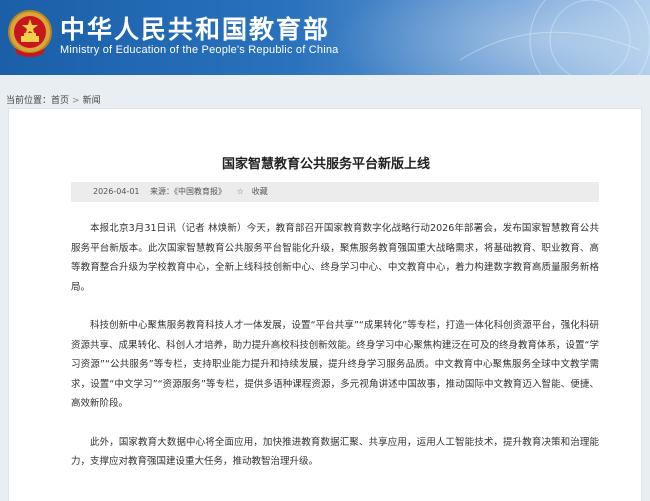 The image size is (650, 501). I want to click on favorite-star-icon: ☆, so click(240, 191).